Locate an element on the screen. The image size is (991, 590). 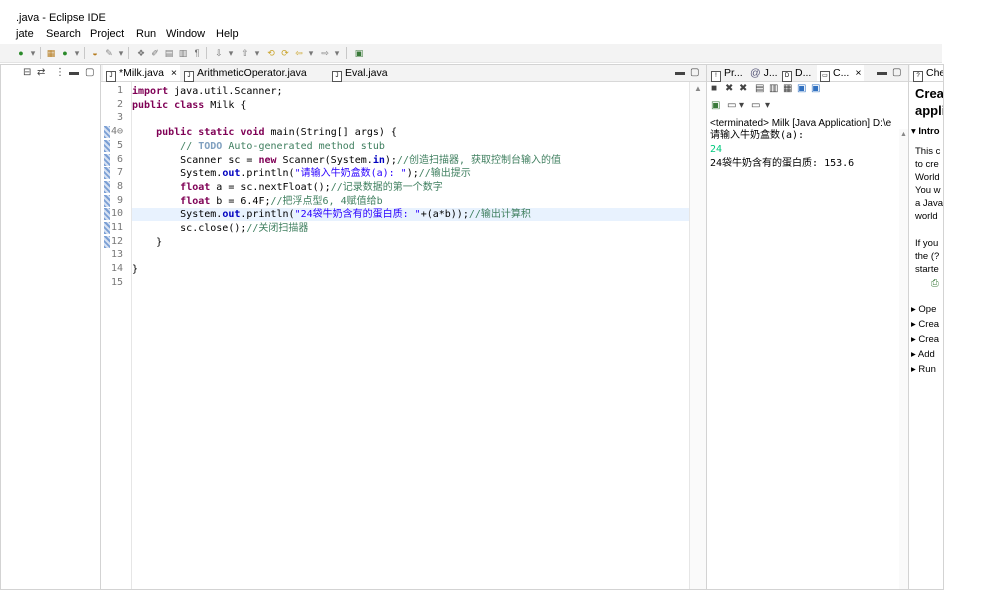
cheat-sheet-step: ▸ Run is located at coordinates (923, 369).